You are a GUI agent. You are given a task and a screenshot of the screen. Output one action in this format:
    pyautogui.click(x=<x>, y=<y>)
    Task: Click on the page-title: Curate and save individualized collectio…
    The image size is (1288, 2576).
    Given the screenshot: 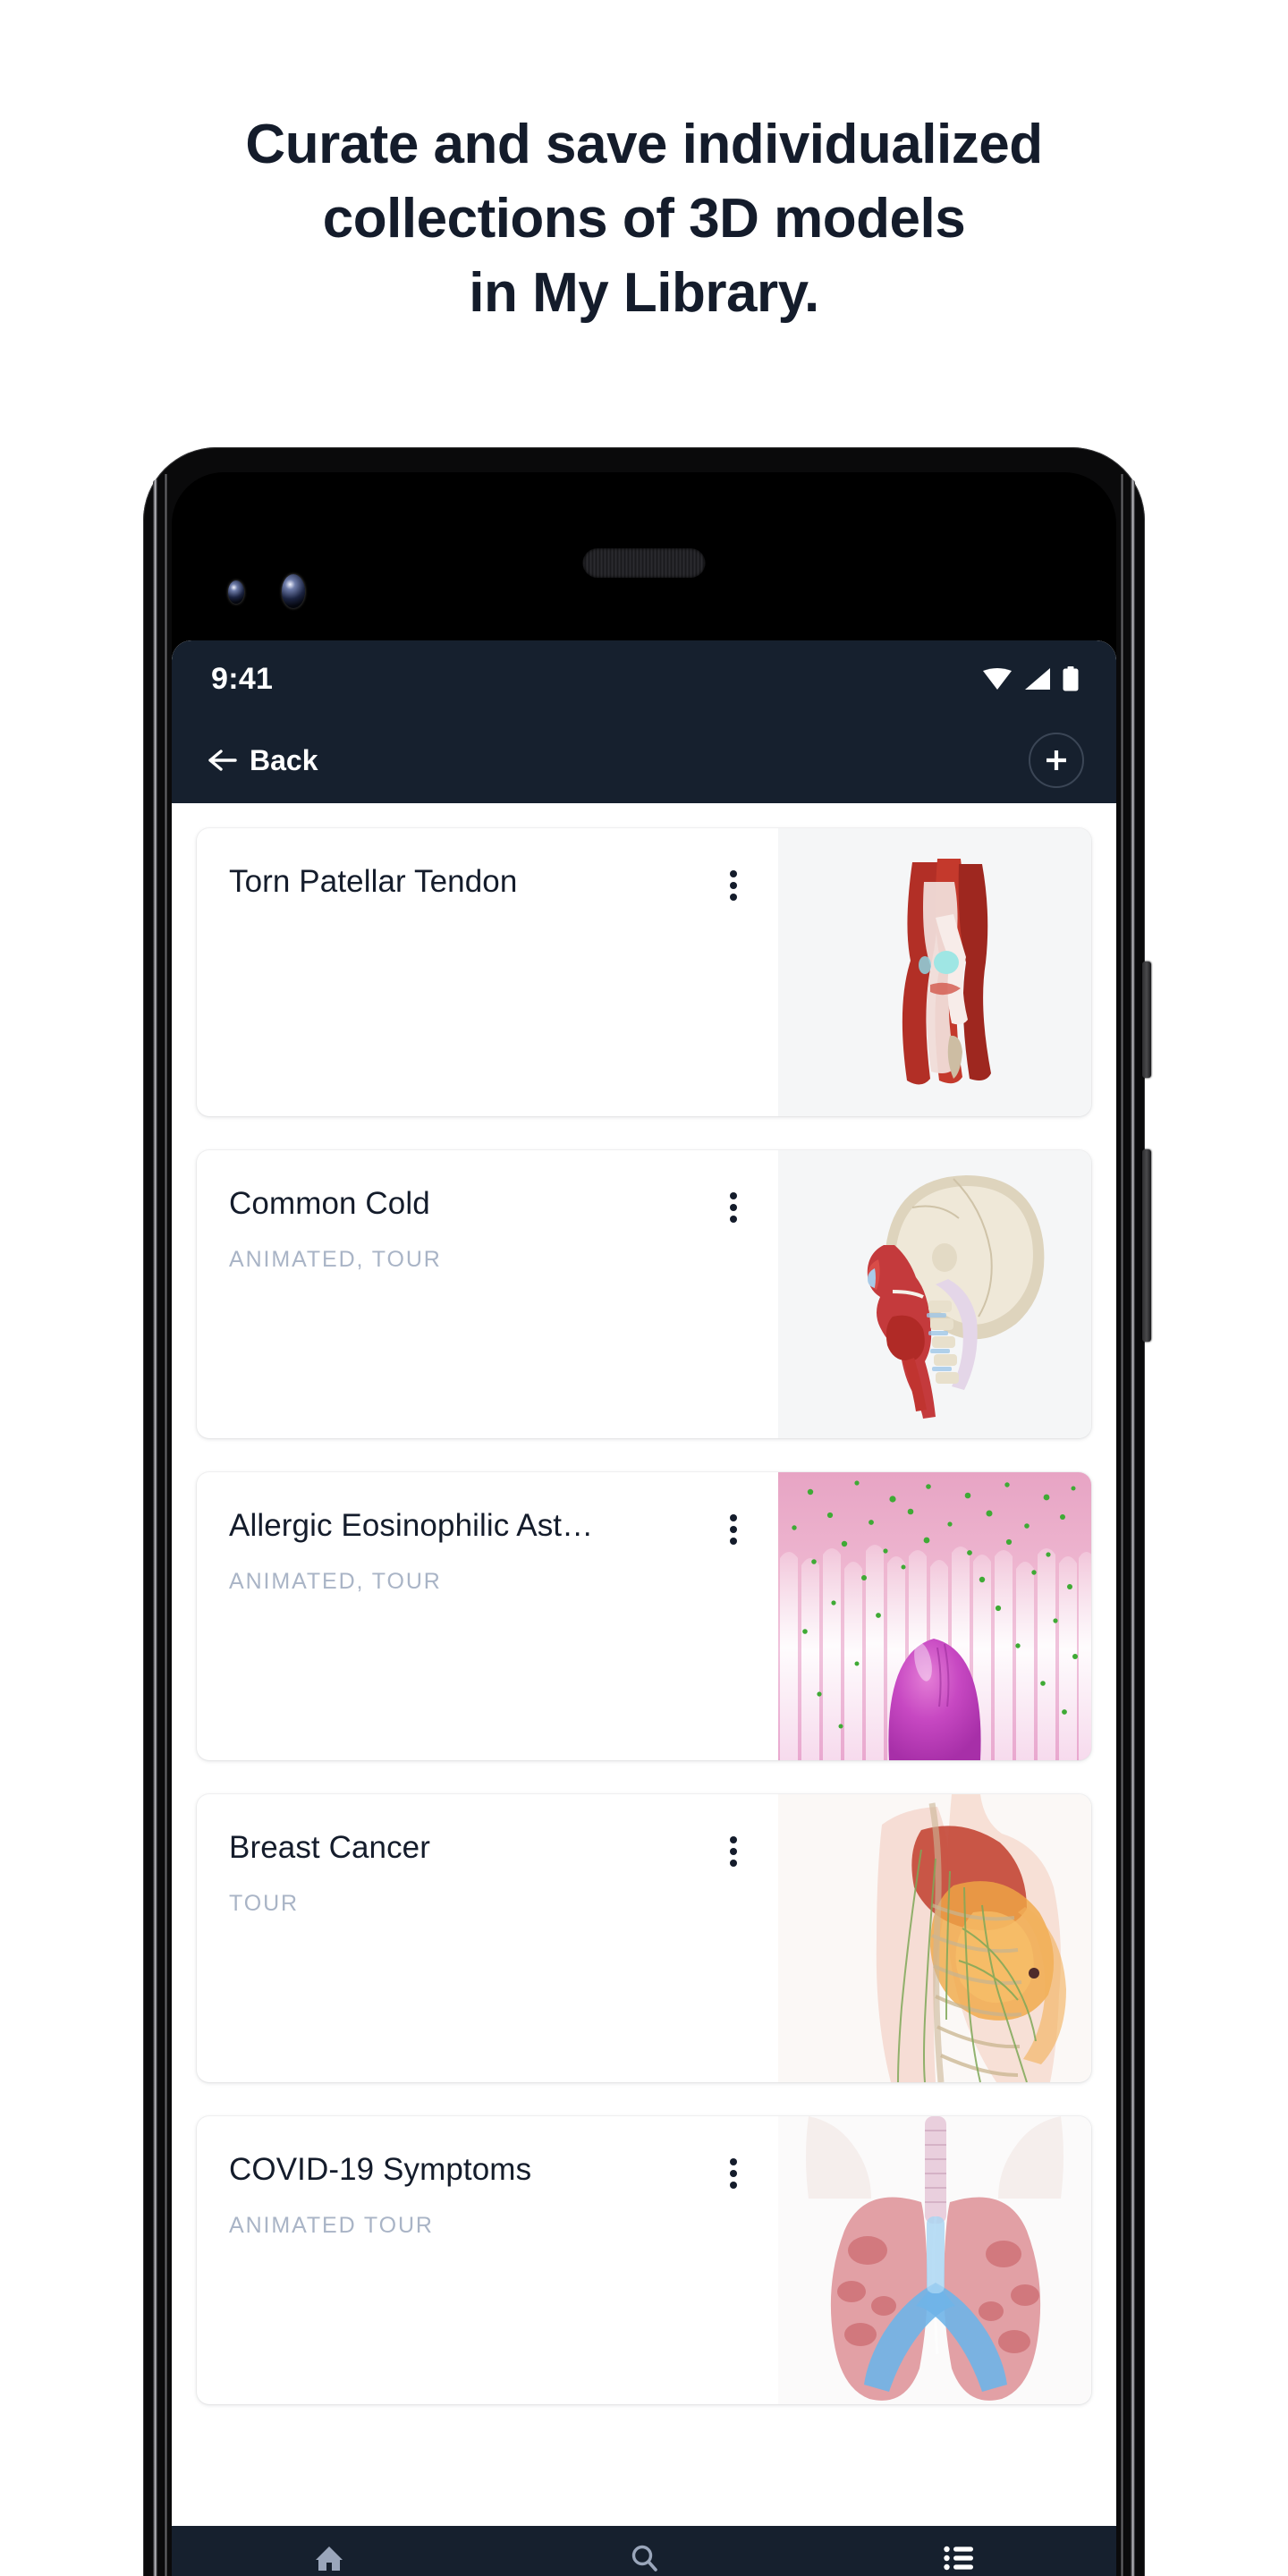 What is the action you would take?
    pyautogui.click(x=644, y=218)
    